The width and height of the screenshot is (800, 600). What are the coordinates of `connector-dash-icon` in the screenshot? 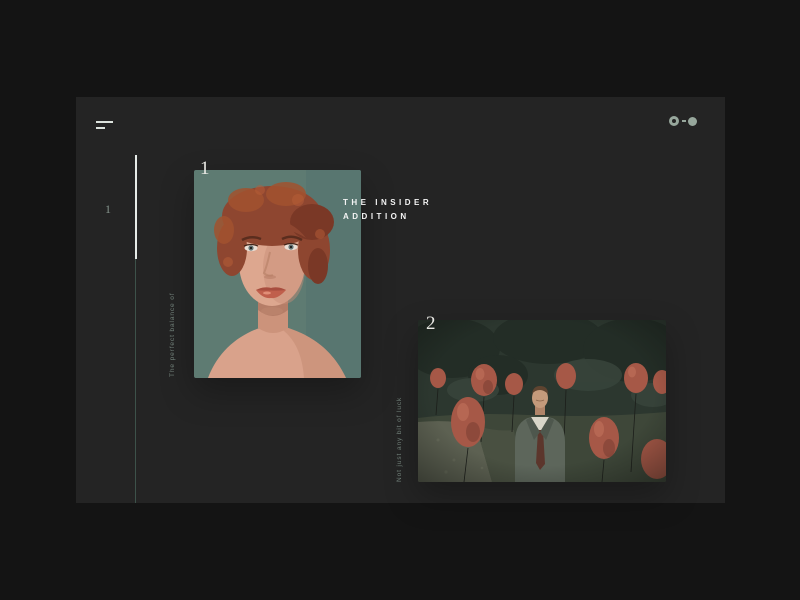 It's located at (684, 121).